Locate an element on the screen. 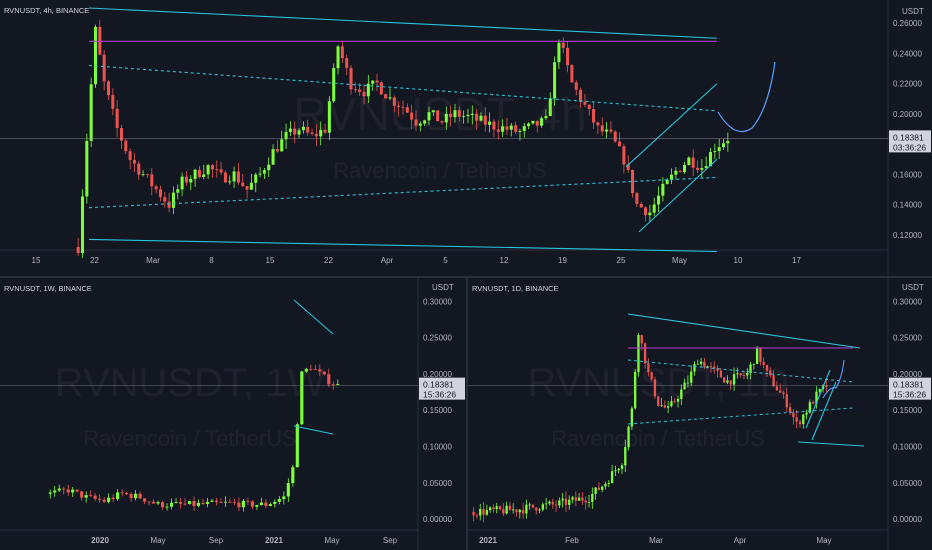 The image size is (932, 550). time-tick-label: Mar is located at coordinates (153, 260).